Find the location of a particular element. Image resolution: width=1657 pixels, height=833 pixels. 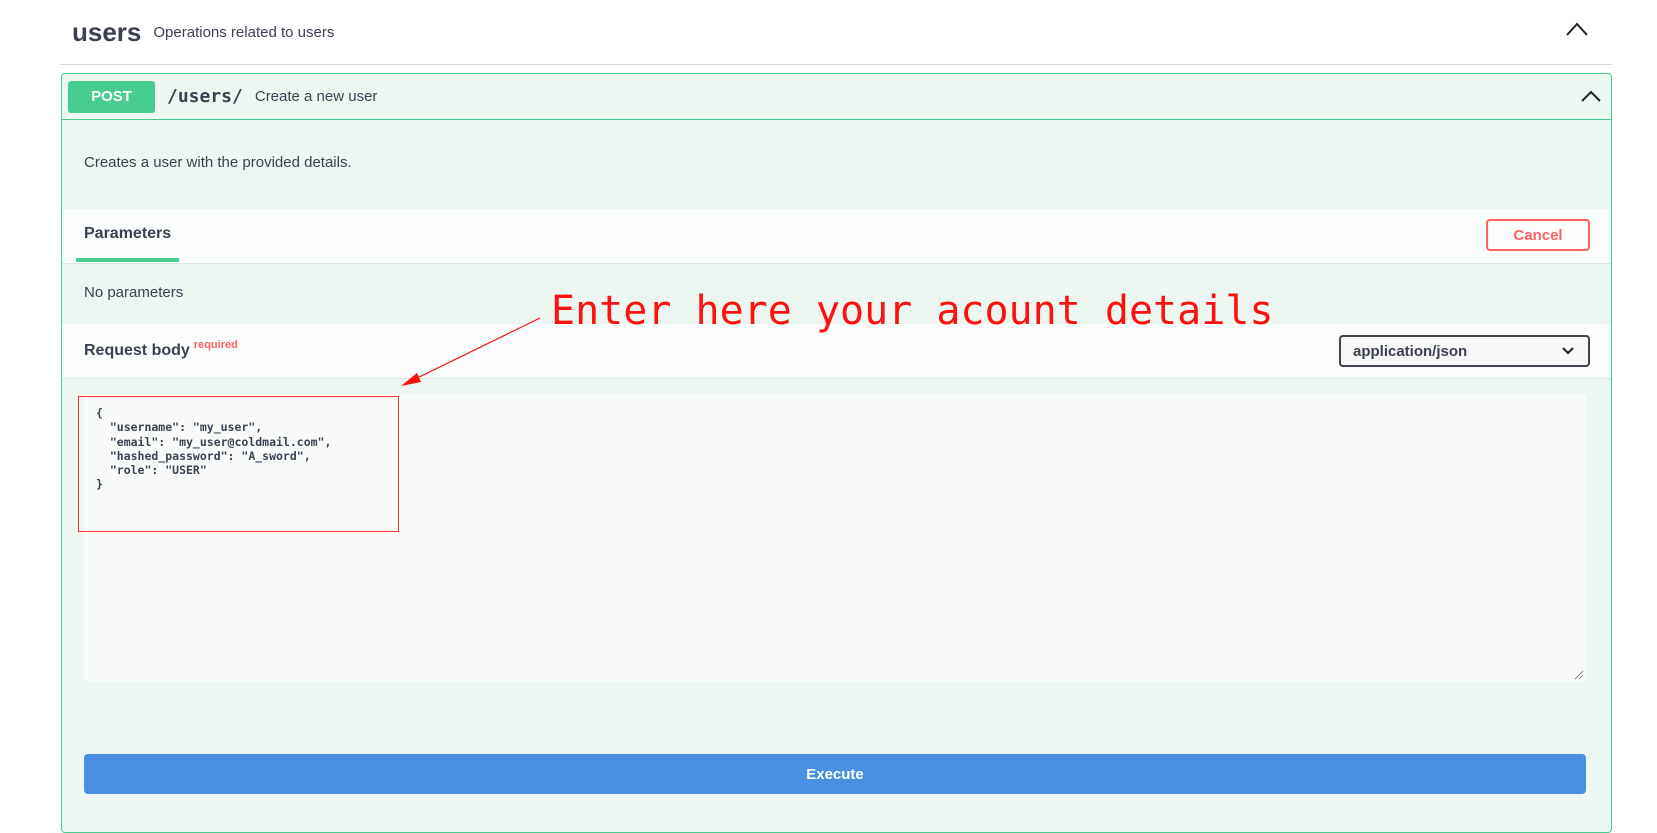

tag-header: users Operations related to users is located at coordinates (836, 32).